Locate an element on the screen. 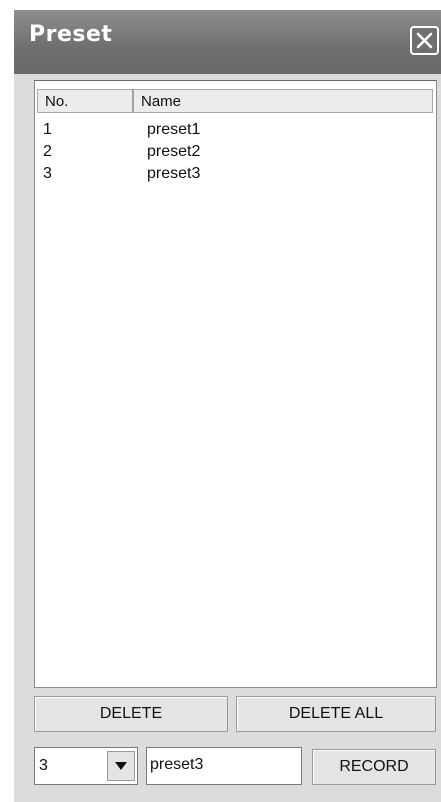 This screenshot has width=441, height=802. title-bar: Preset is located at coordinates (227, 42).